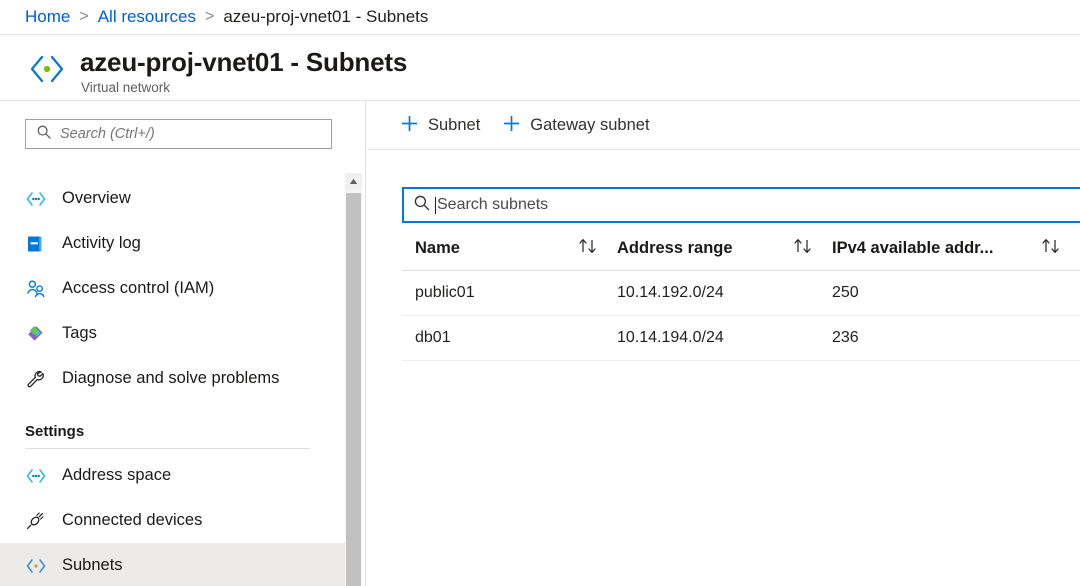 This screenshot has height=586, width=1080. I want to click on tags-icon, so click(38, 334).